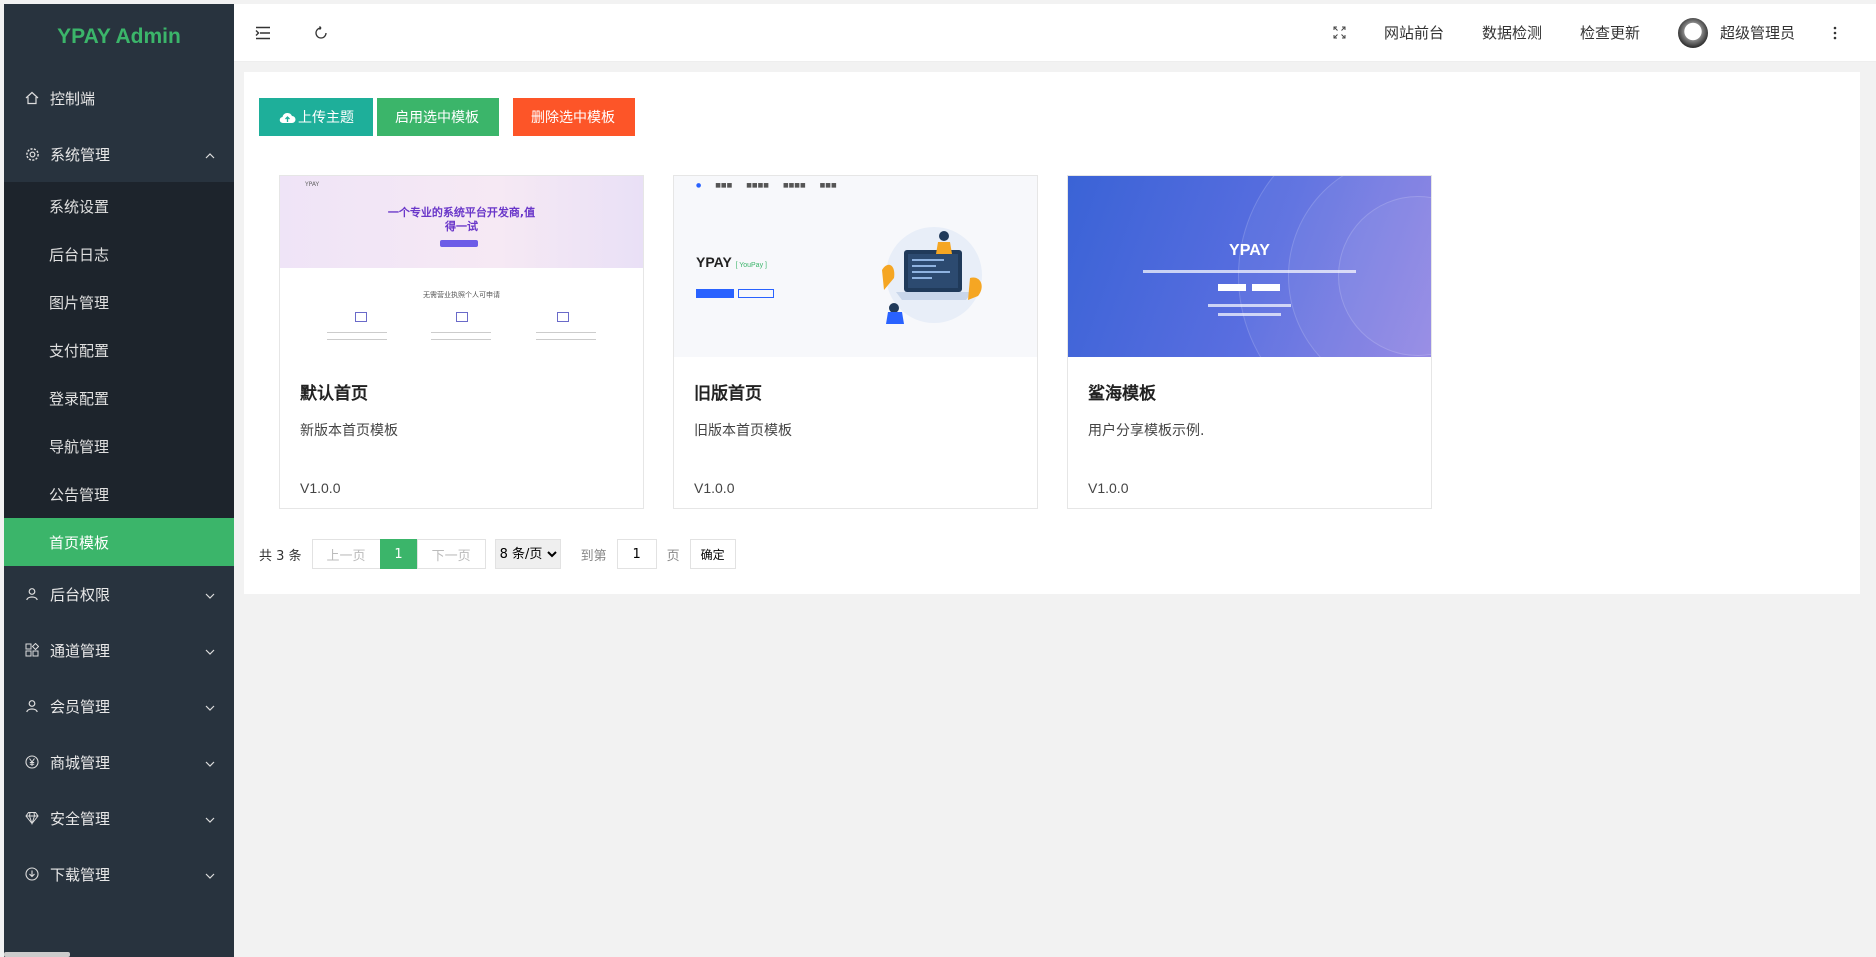 This screenshot has height=957, width=1876. I want to click on thumb-mid-text: 无需营业执照个人可申请, so click(461, 295).